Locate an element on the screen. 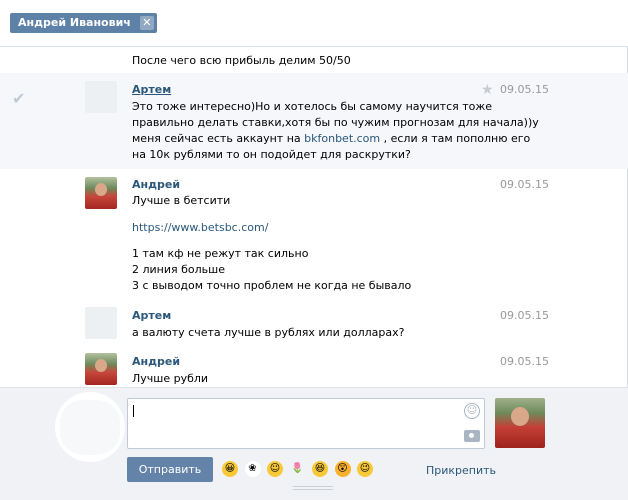 This screenshot has width=628, height=500. message-text: Лучше рубли is located at coordinates (170, 378).